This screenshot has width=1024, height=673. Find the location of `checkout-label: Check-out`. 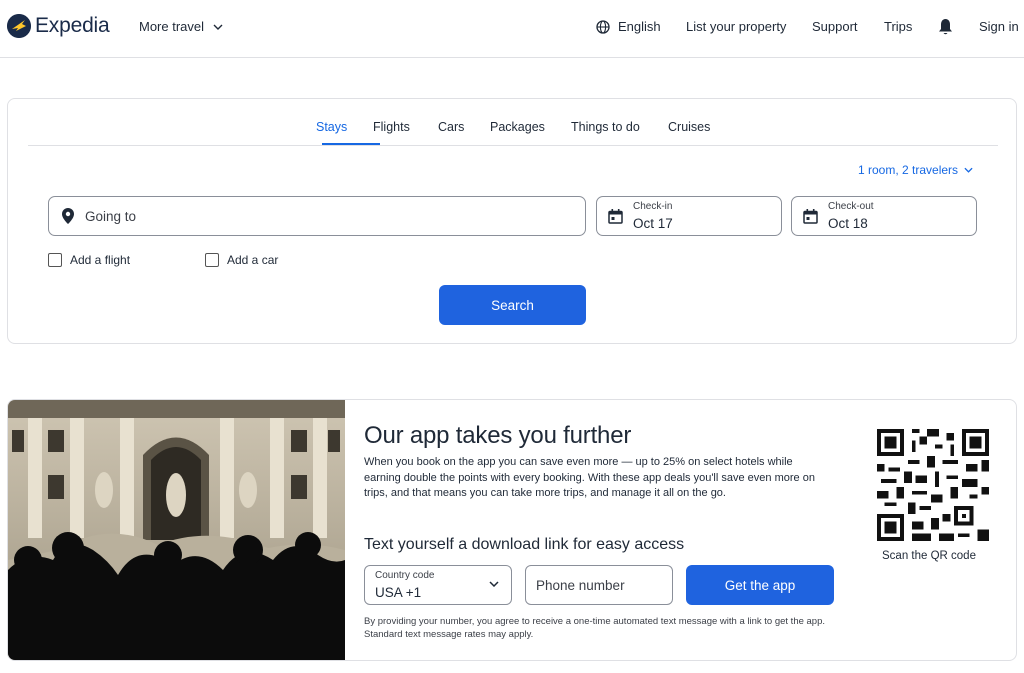

checkout-label: Check-out is located at coordinates (851, 206).